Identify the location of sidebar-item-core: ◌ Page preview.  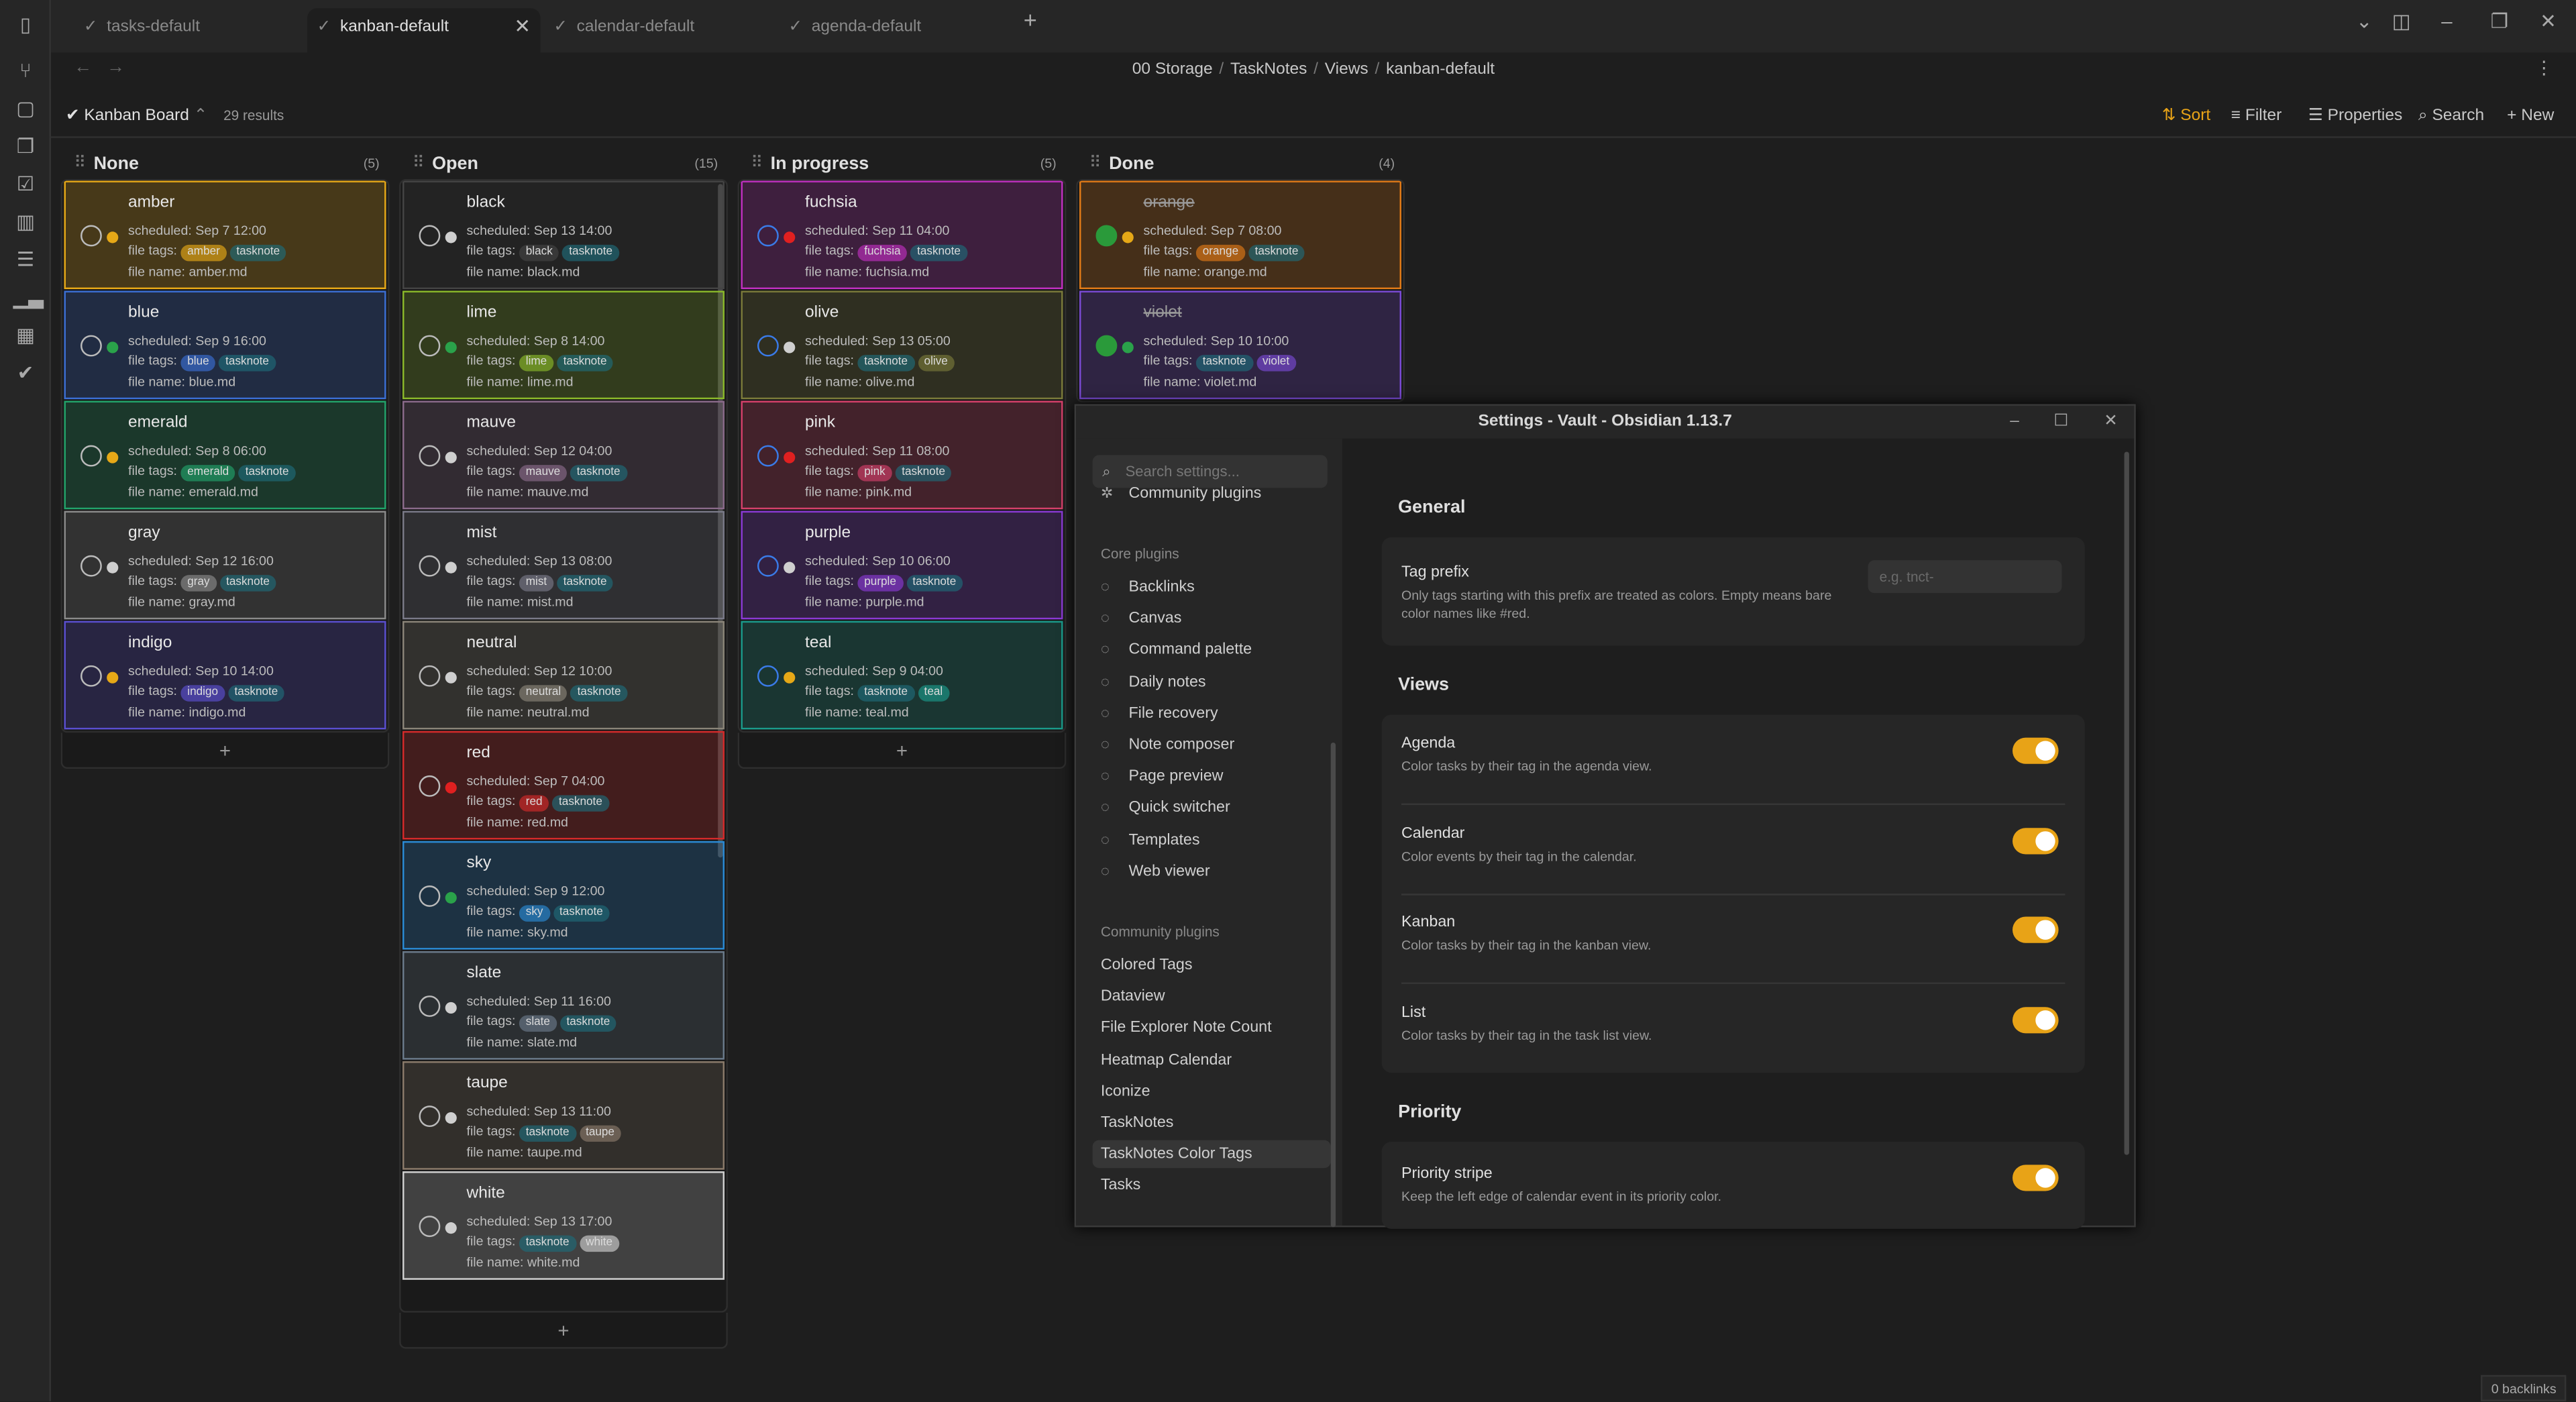
(1212, 777).